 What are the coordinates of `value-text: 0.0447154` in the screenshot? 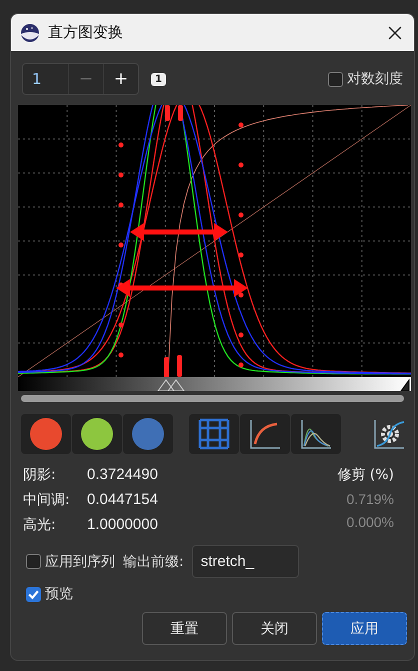 It's located at (122, 500).